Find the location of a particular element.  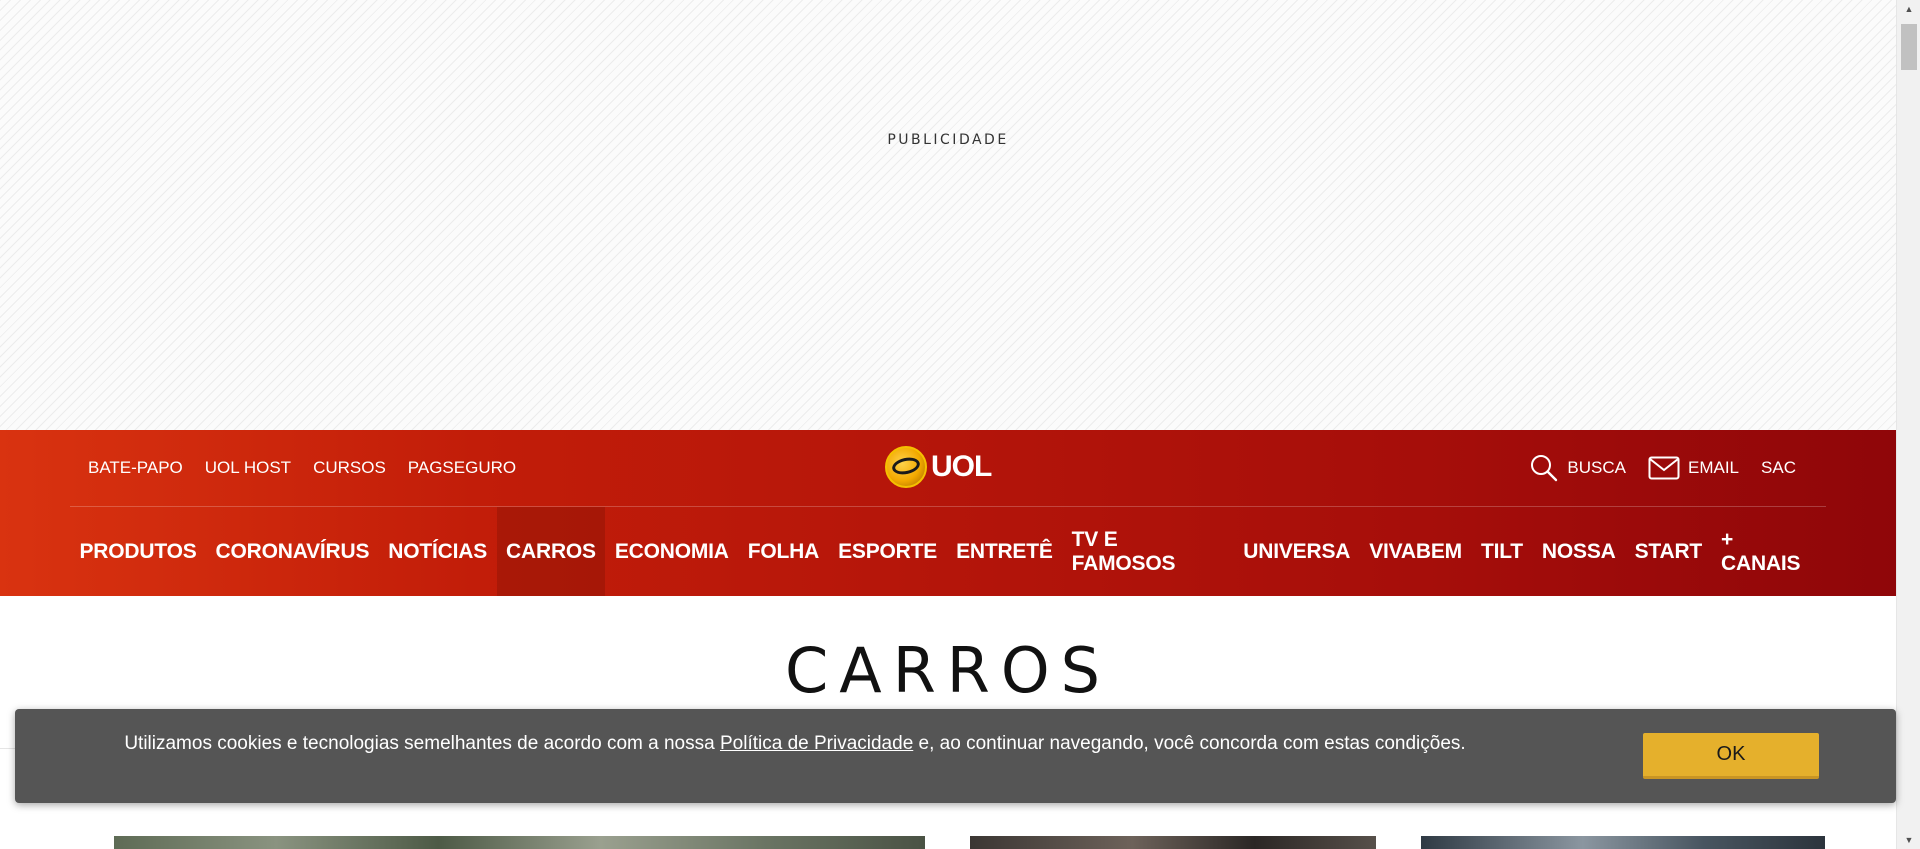

sac-label: SAC is located at coordinates (1778, 467).